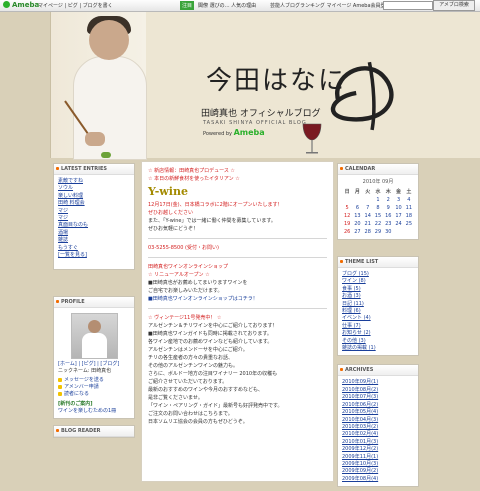  Describe the element at coordinates (378, 405) in the screenshot. I see `archive-link: 2010年06月(2)` at that location.